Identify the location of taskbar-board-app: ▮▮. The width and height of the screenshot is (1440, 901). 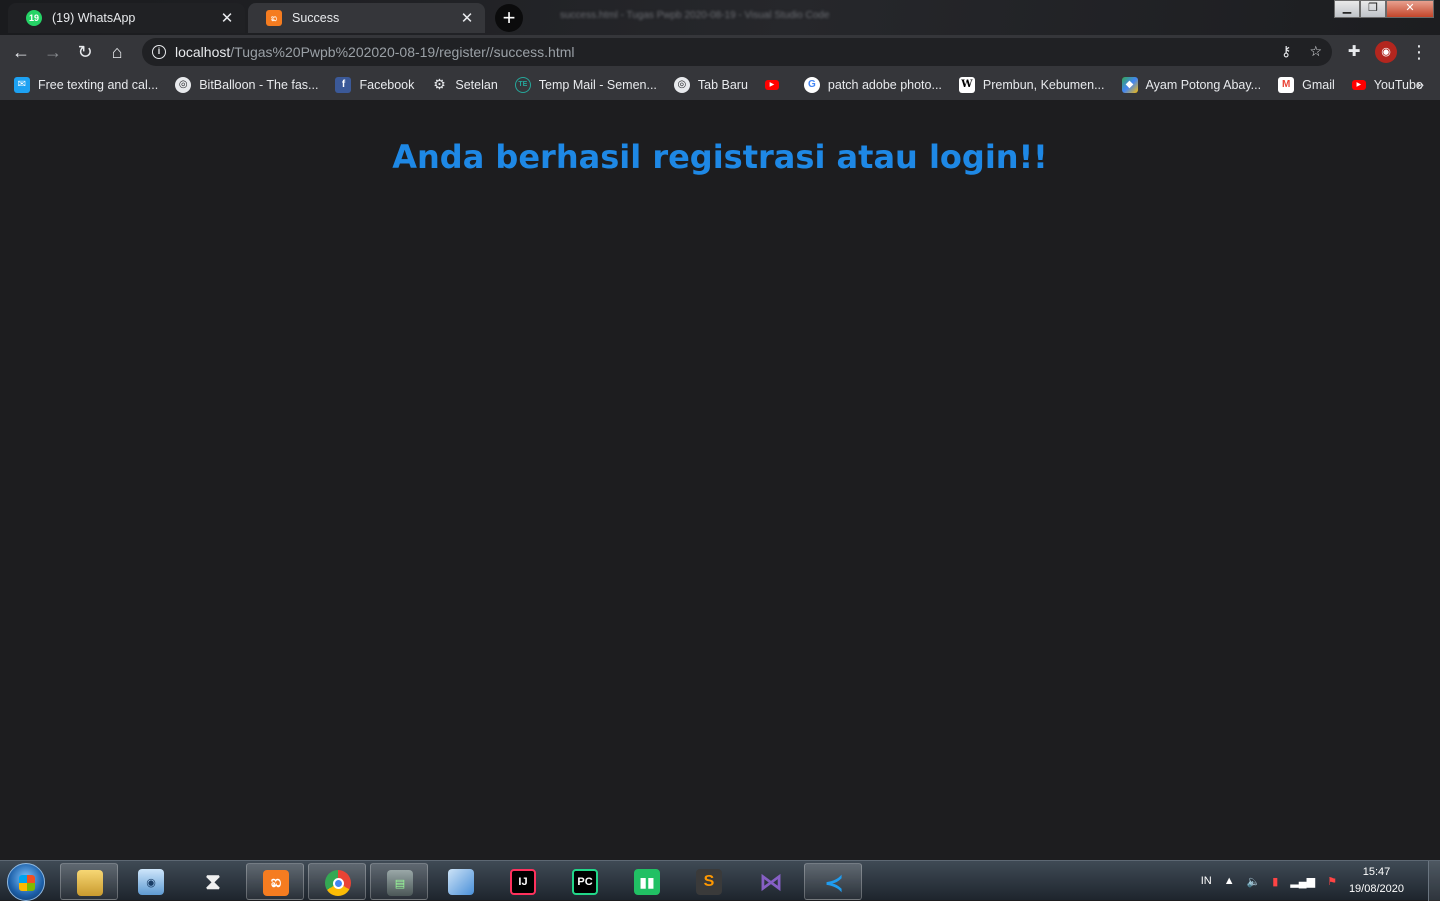
(647, 881).